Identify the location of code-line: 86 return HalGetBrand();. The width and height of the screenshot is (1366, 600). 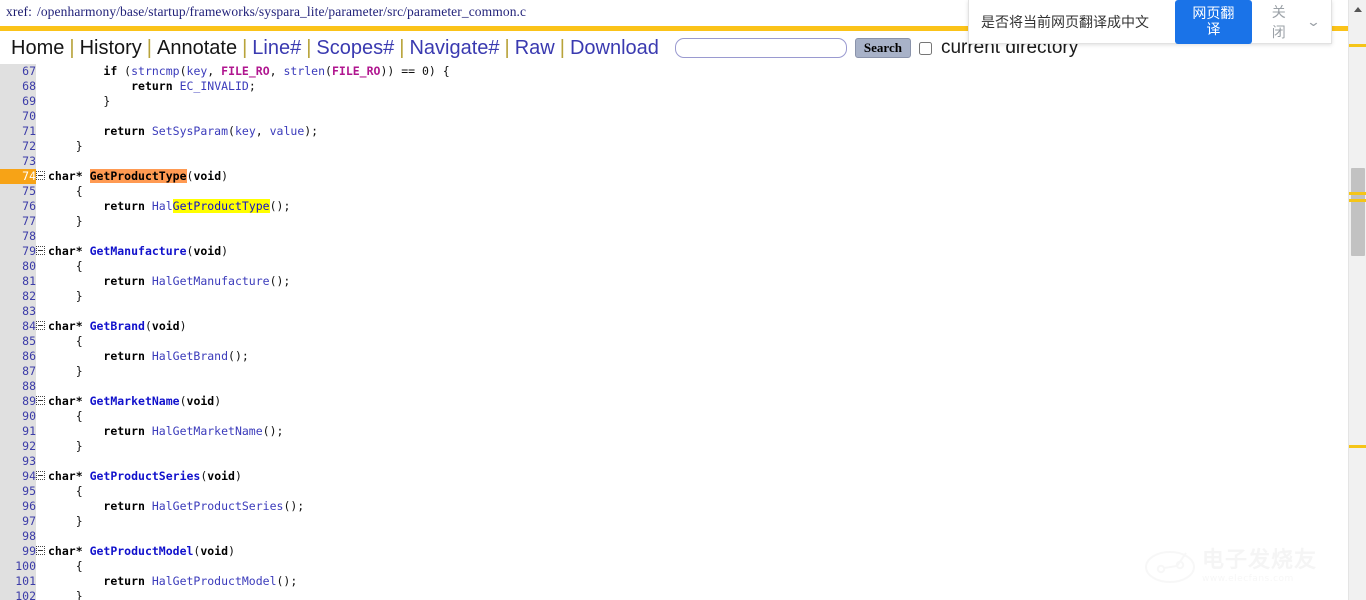
(674, 356).